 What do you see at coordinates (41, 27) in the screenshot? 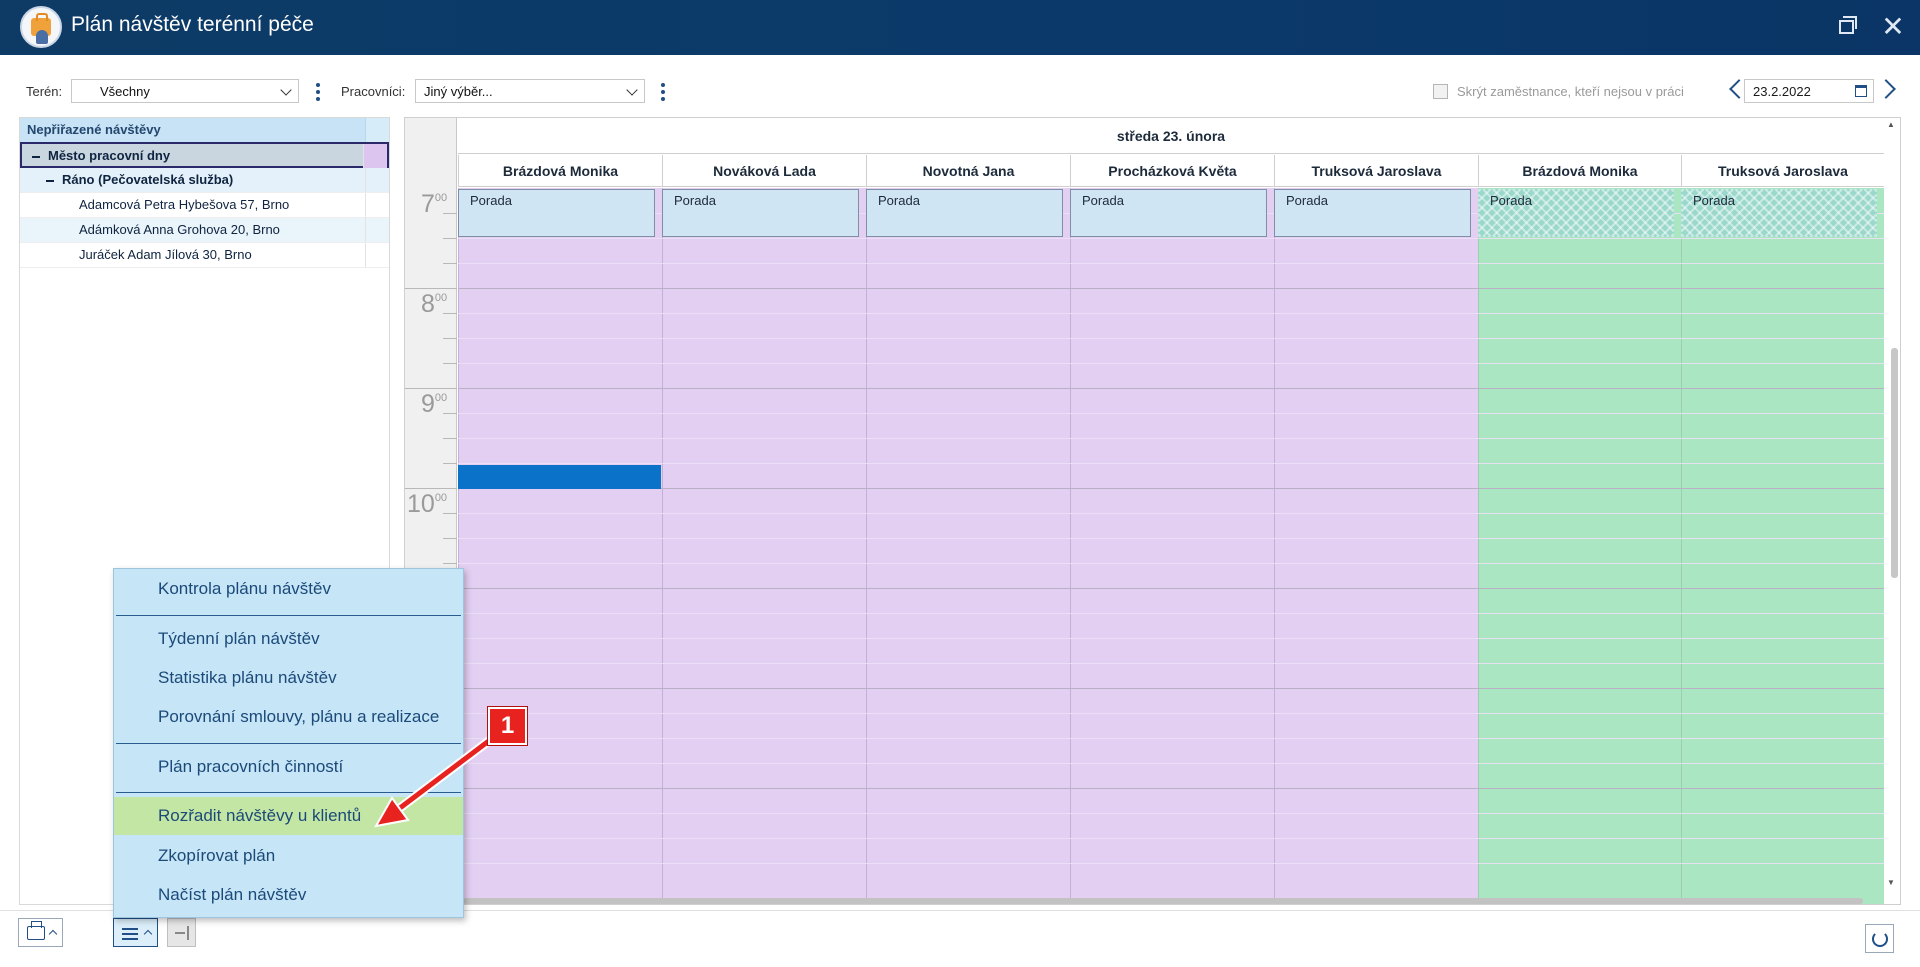
I see `app-logo-icon` at bounding box center [41, 27].